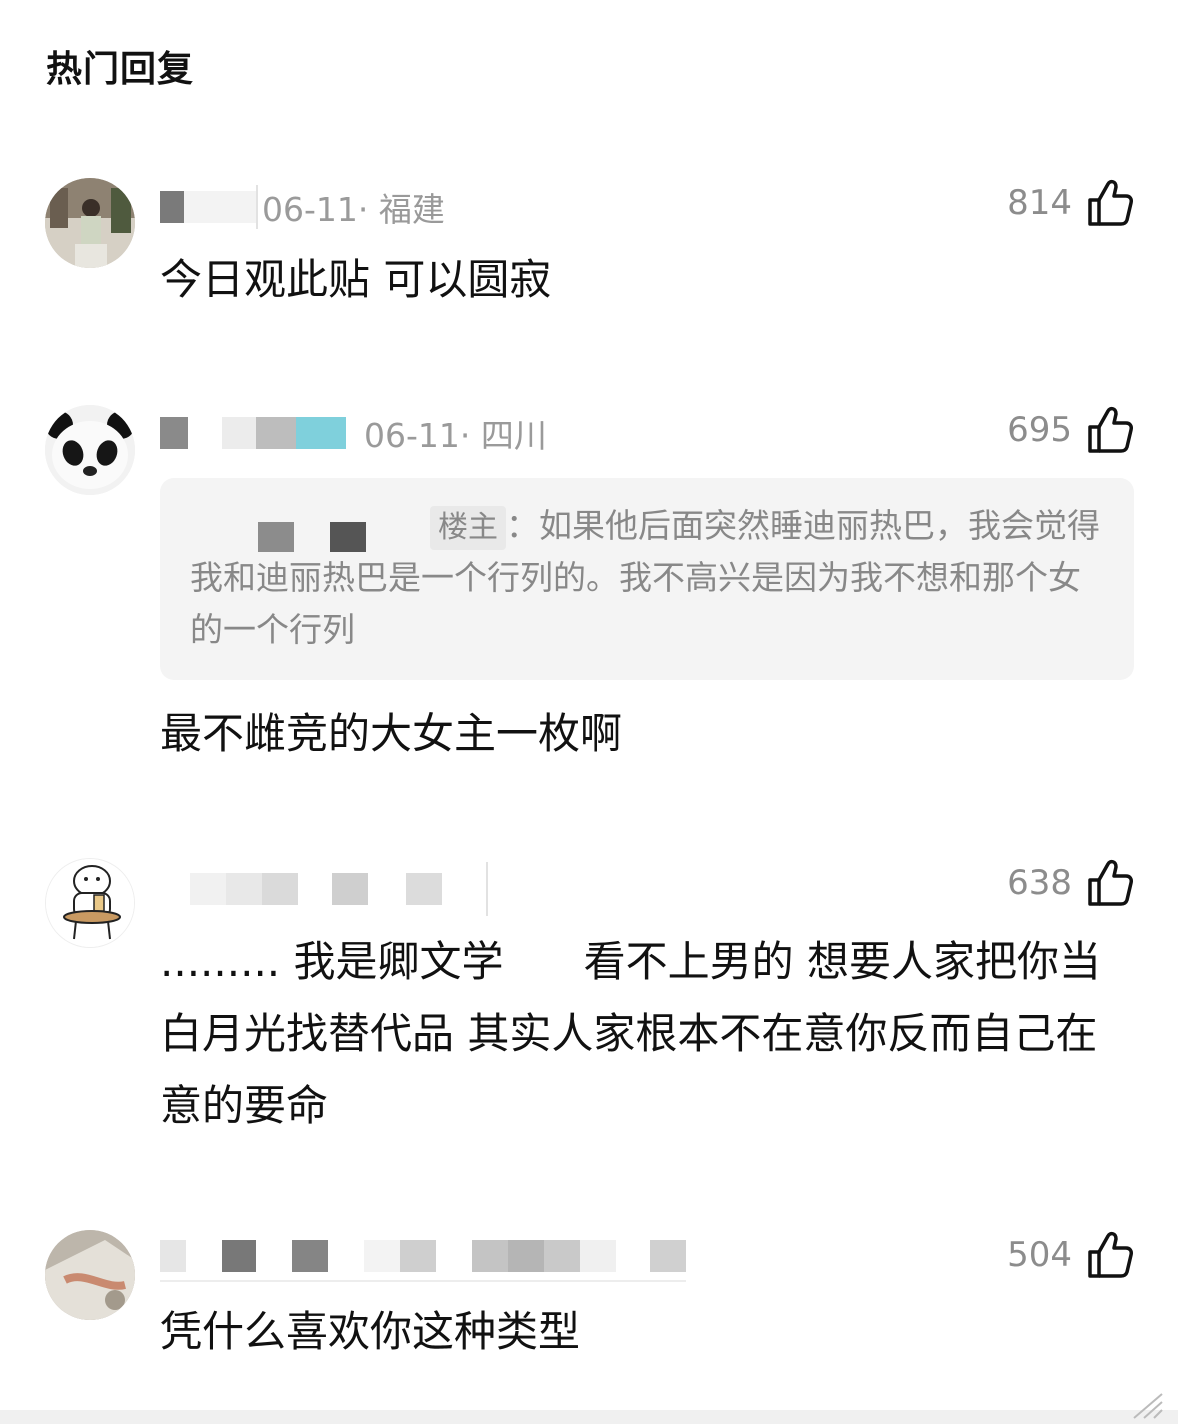 Image resolution: width=1178 pixels, height=1424 pixels. I want to click on section-title: 热门回复, so click(120, 69).